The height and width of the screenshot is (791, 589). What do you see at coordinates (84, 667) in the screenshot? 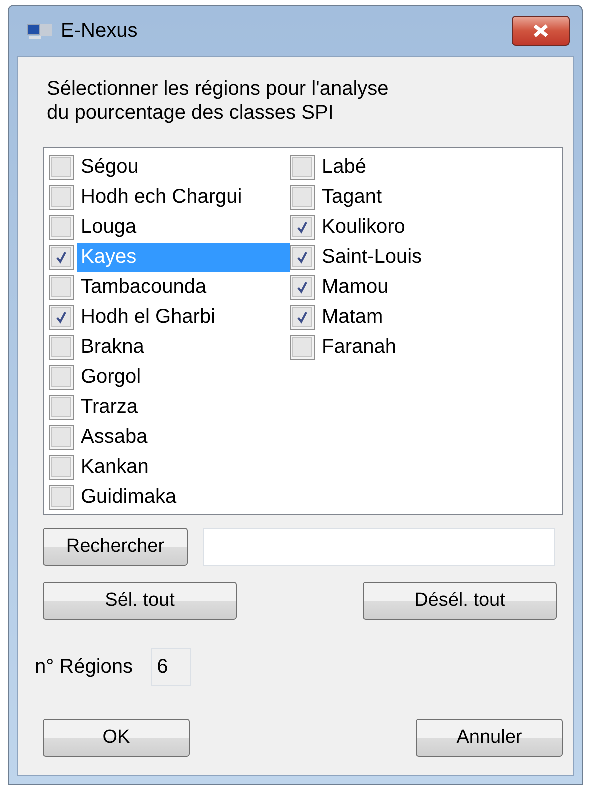
I see `count-label: n° Régions` at bounding box center [84, 667].